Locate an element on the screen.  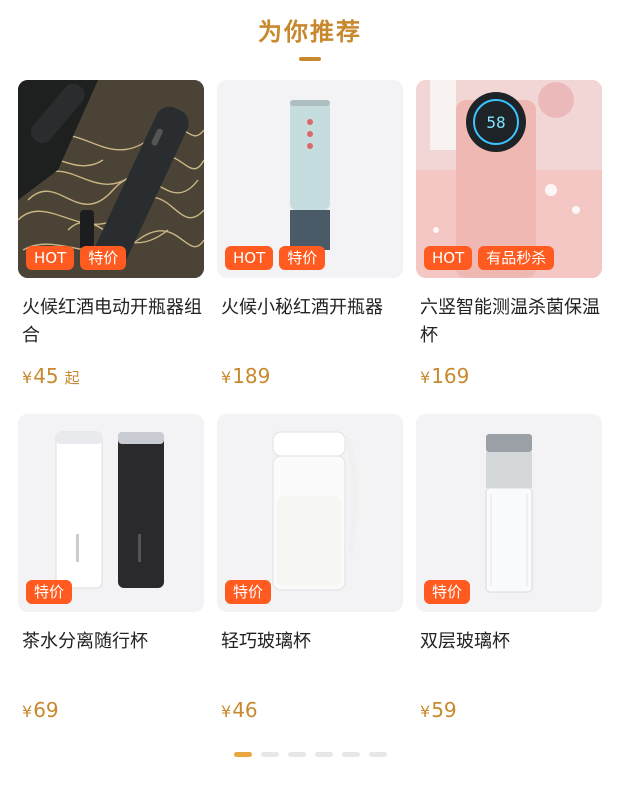
price-value: 69 is located at coordinates (46, 710).